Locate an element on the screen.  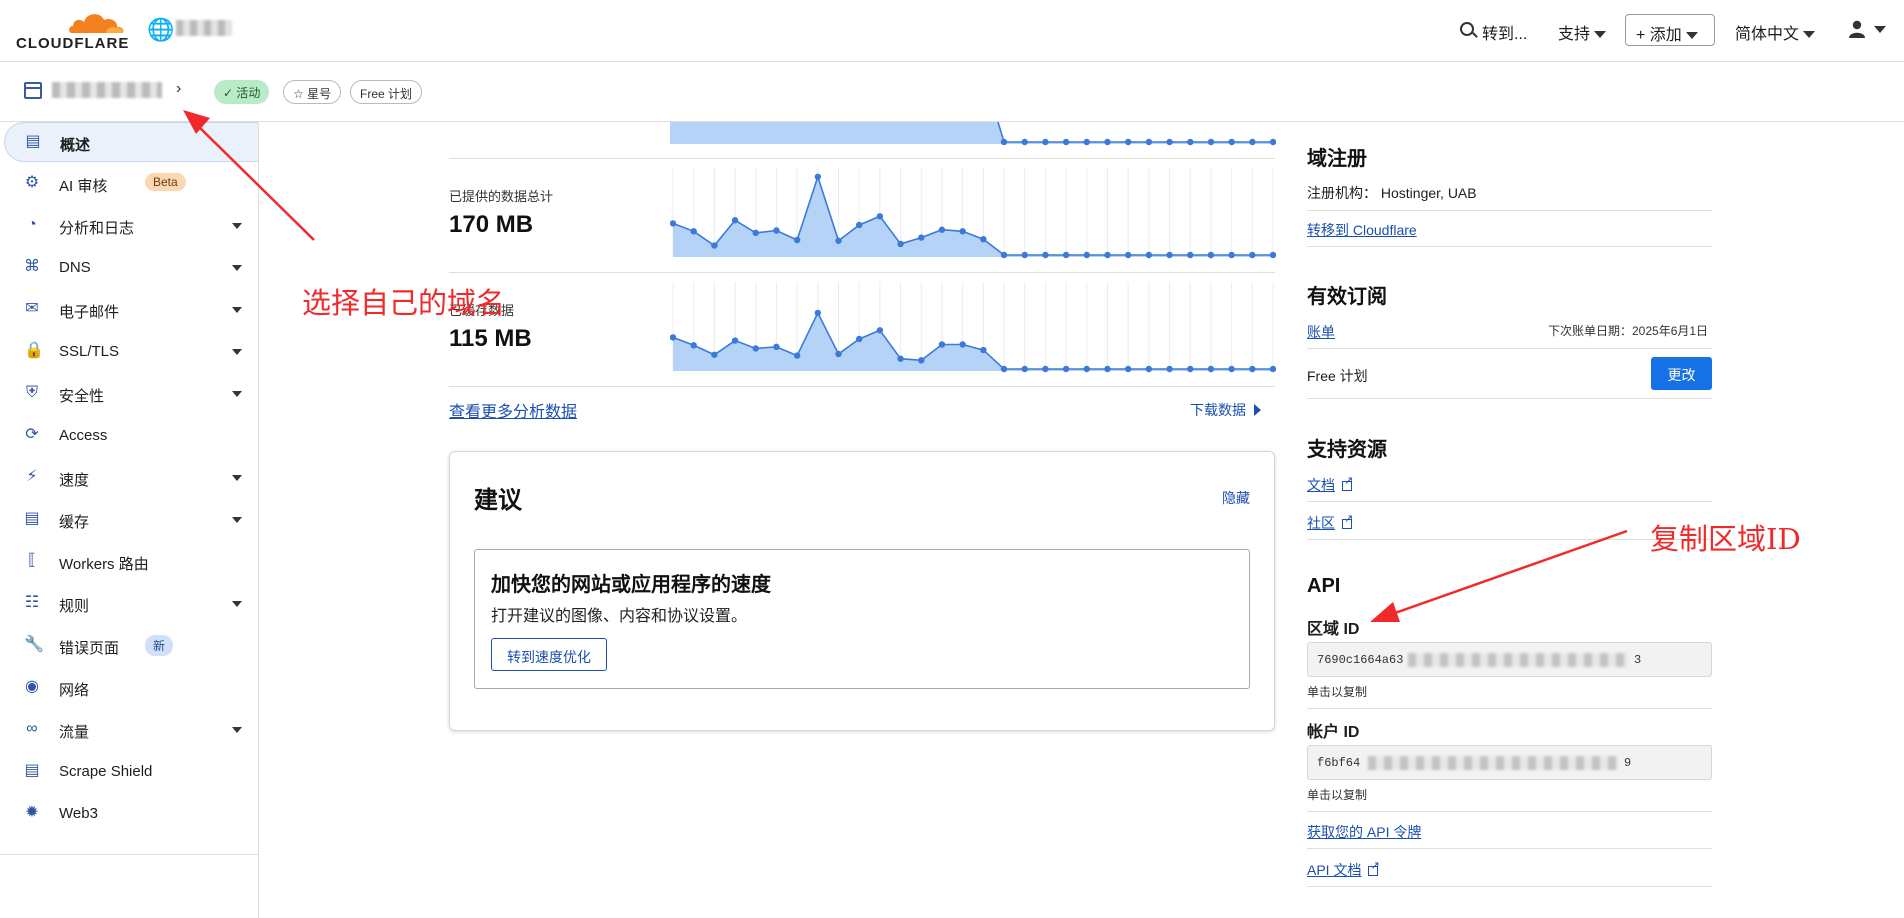
more-analytics-link: 查看更多分析数据 is located at coordinates (513, 410).